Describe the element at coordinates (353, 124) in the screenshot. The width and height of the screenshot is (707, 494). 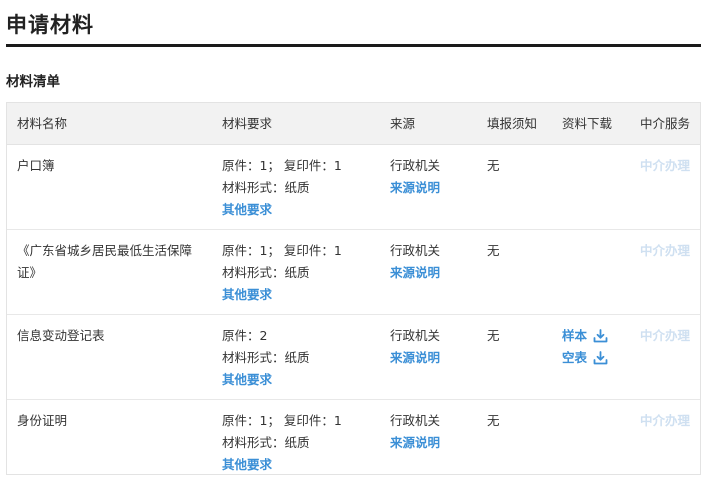
I see `table-header: 材料名称 材料要求 来源 填报须知 资料下载 中介服务` at that location.